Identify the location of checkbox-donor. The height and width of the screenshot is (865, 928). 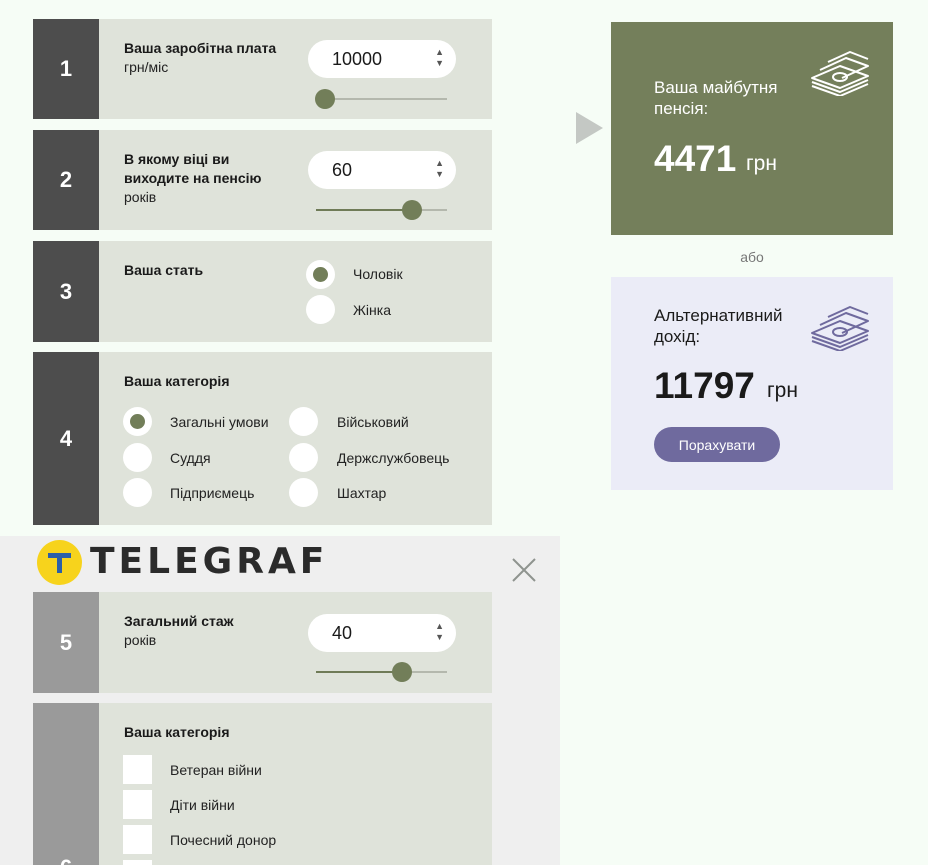
(137, 839).